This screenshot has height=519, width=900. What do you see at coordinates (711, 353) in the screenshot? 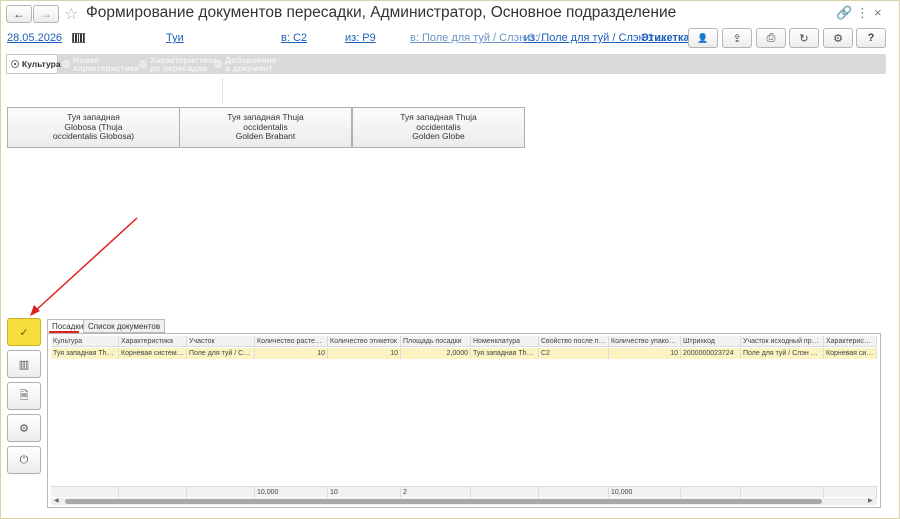
I see `table-cell: 2000000023724` at bounding box center [711, 353].